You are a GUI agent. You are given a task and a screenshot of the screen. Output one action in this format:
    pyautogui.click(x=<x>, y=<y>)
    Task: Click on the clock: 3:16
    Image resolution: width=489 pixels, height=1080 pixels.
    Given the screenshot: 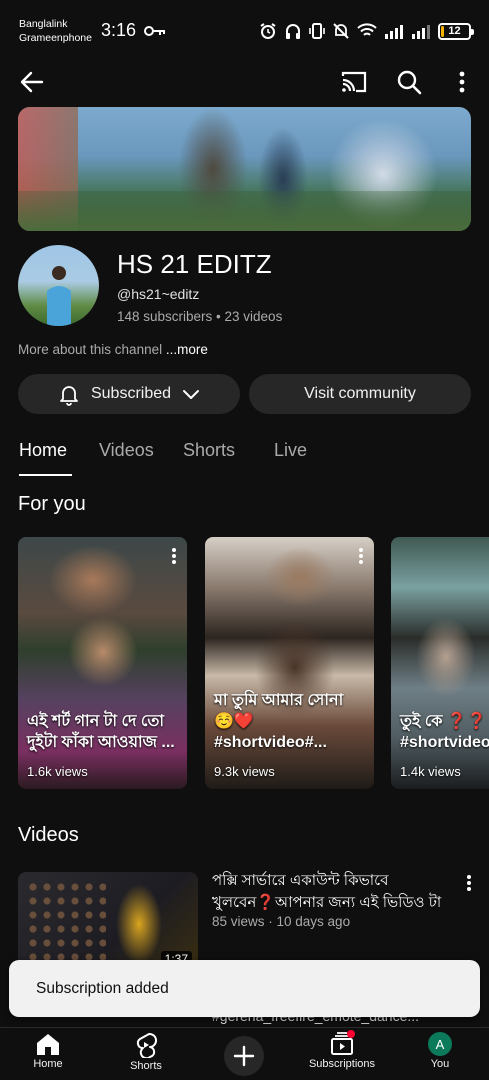 What is the action you would take?
    pyautogui.click(x=119, y=30)
    